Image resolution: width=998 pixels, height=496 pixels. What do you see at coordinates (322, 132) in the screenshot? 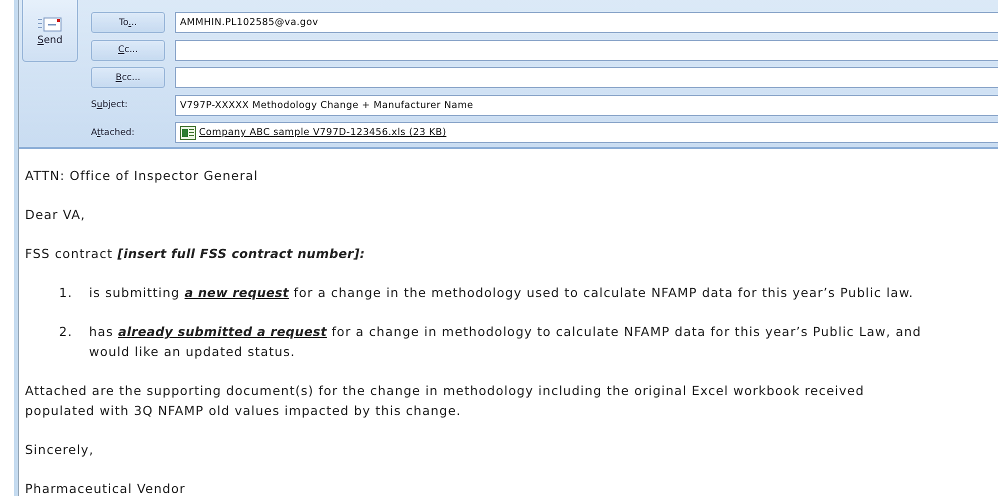
I see `attachment-link: Company ABC sample V797D-123456.xls (23 KB)` at bounding box center [322, 132].